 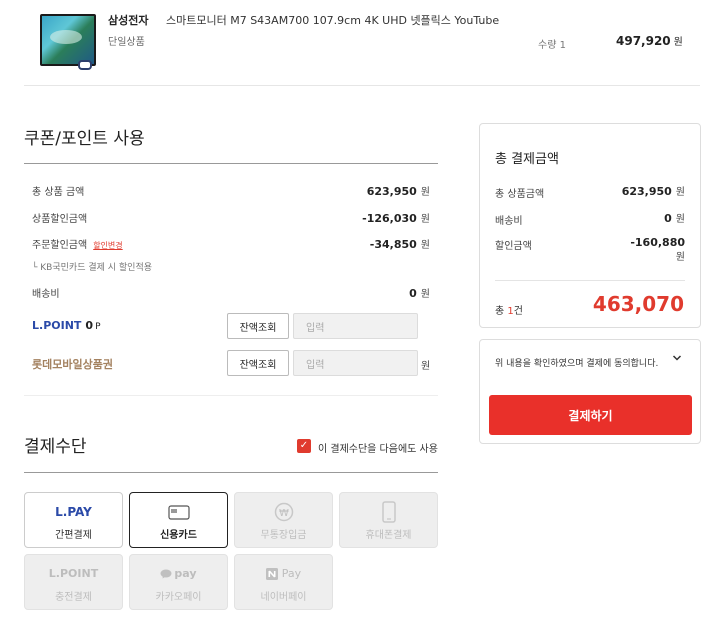 I want to click on shipping-fee-label: 배송비, so click(x=46, y=294).